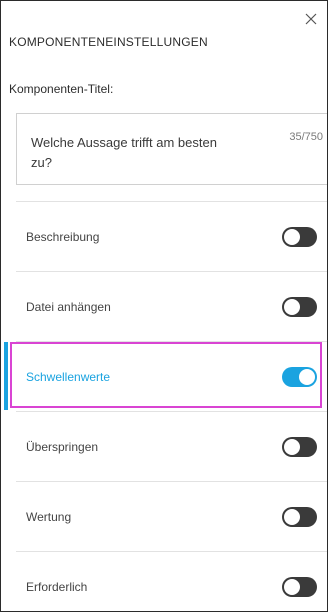  Describe the element at coordinates (171, 307) in the screenshot. I see `setting-row-datei-anhaengen: Datei anhängen` at that location.